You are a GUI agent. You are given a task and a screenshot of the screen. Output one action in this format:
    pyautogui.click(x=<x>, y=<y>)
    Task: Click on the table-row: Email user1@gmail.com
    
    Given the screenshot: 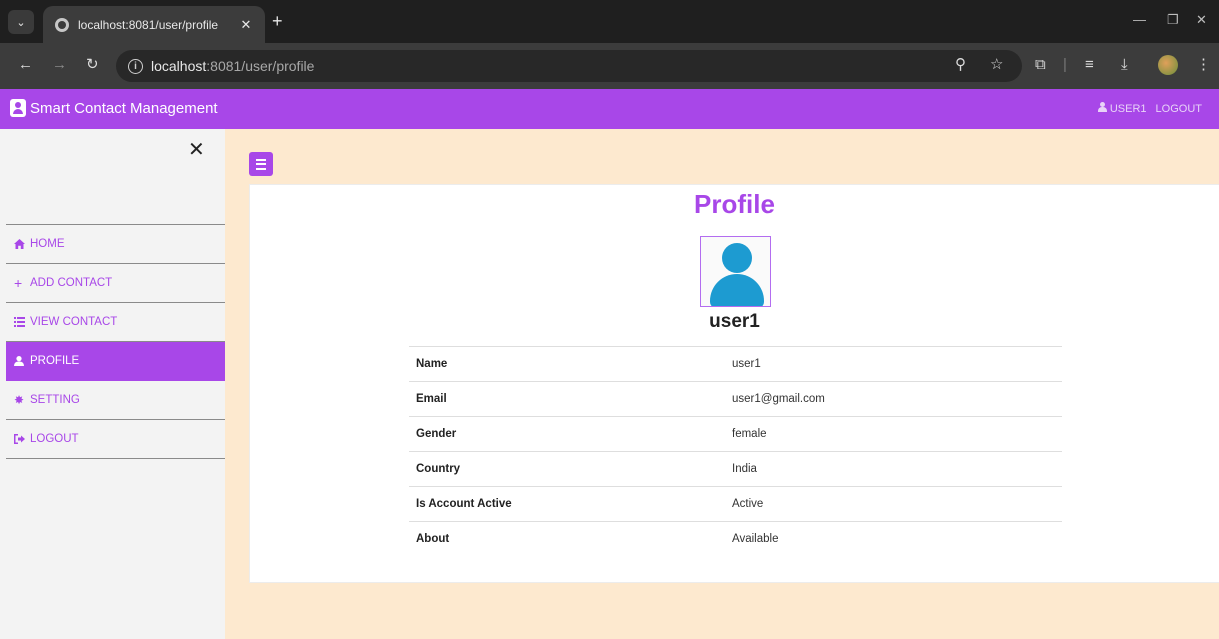 What is the action you would take?
    pyautogui.click(x=735, y=399)
    